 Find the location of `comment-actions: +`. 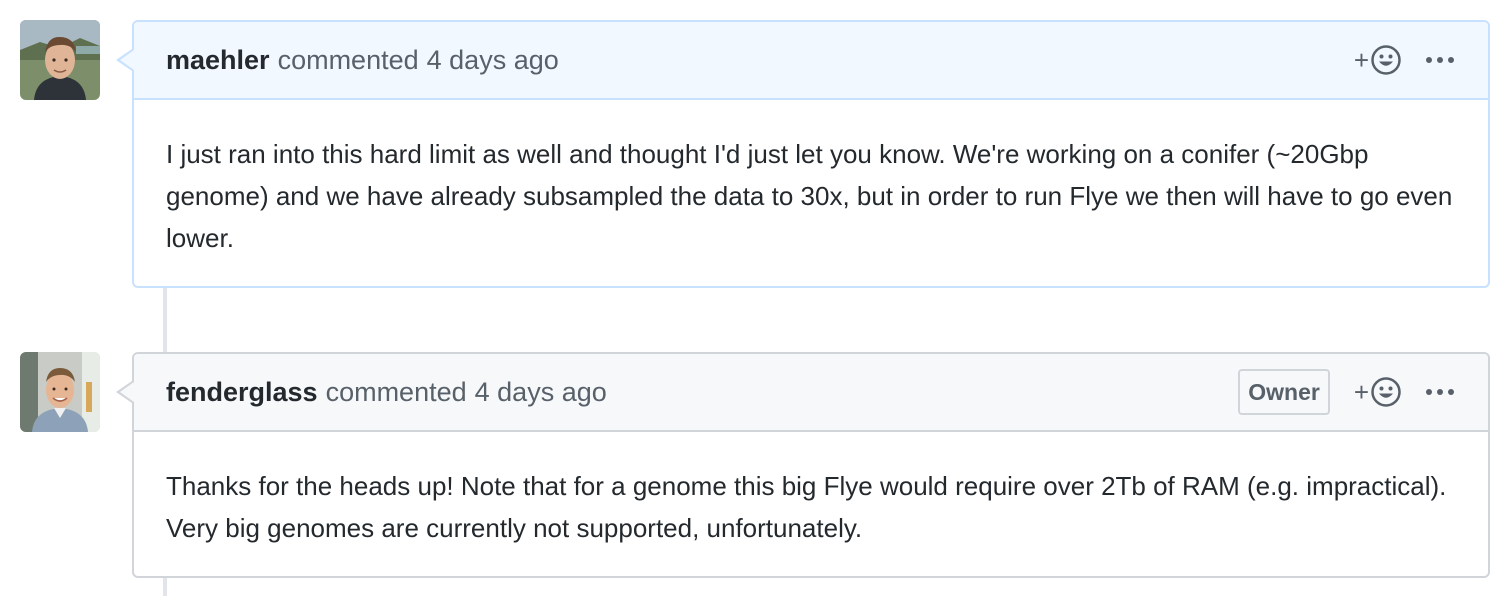

comment-actions: + is located at coordinates (1405, 60).